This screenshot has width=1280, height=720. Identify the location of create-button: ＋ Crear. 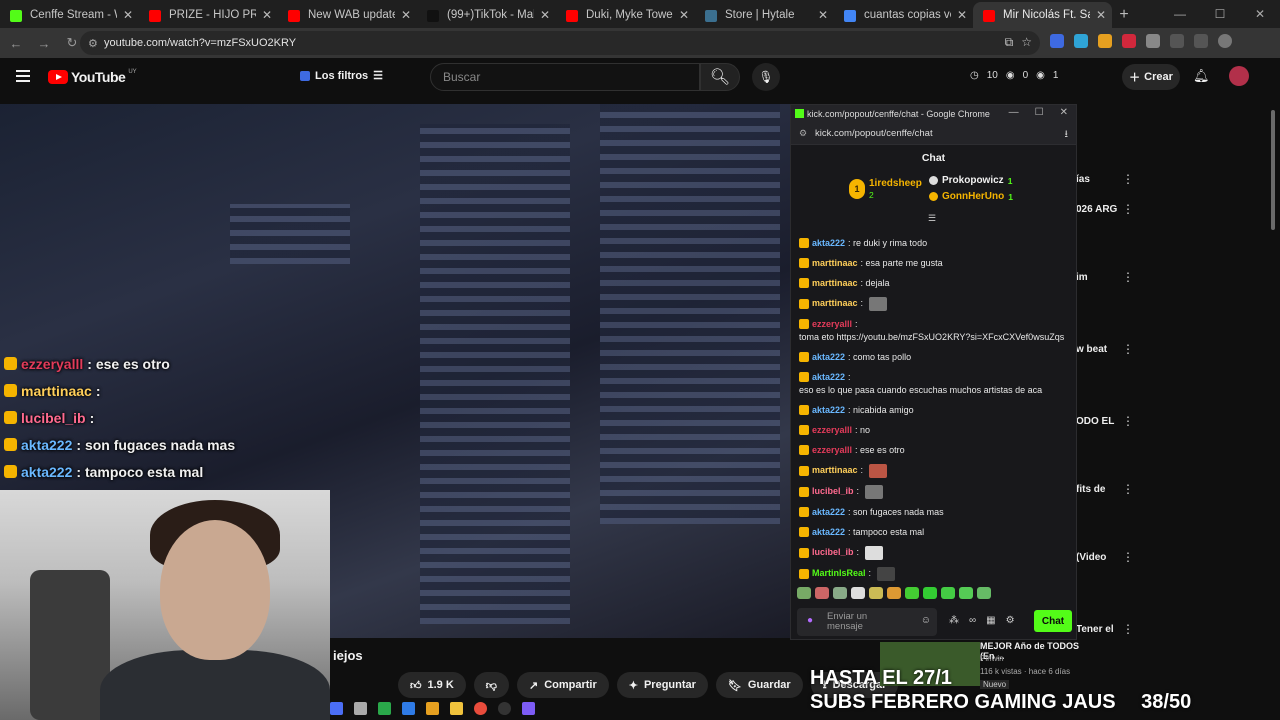
(1151, 77).